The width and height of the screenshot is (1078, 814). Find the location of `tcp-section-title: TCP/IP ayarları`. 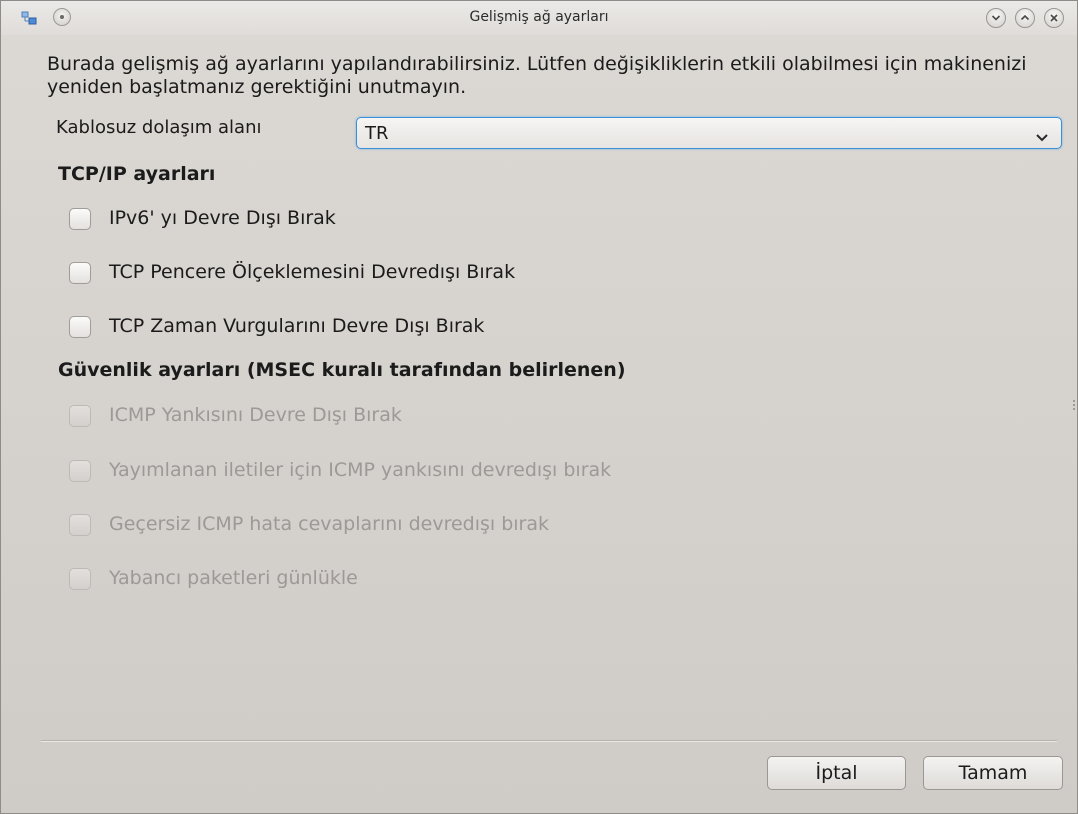

tcp-section-title: TCP/IP ayarları is located at coordinates (137, 174).